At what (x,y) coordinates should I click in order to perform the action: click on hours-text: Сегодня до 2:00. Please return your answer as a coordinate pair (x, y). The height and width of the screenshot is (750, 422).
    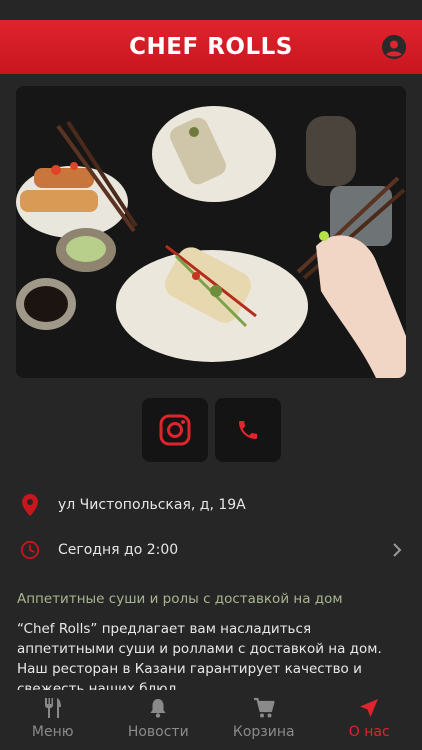
    Looking at the image, I should click on (118, 550).